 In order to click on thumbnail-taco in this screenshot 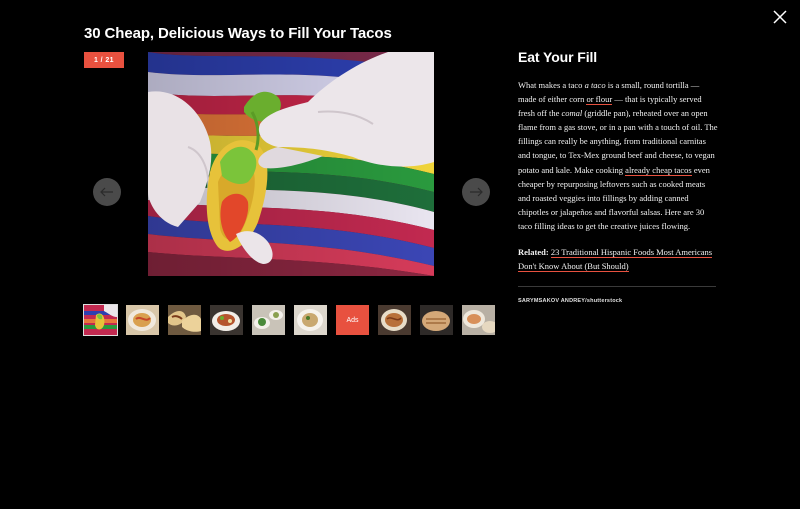, I will do `click(100, 320)`.